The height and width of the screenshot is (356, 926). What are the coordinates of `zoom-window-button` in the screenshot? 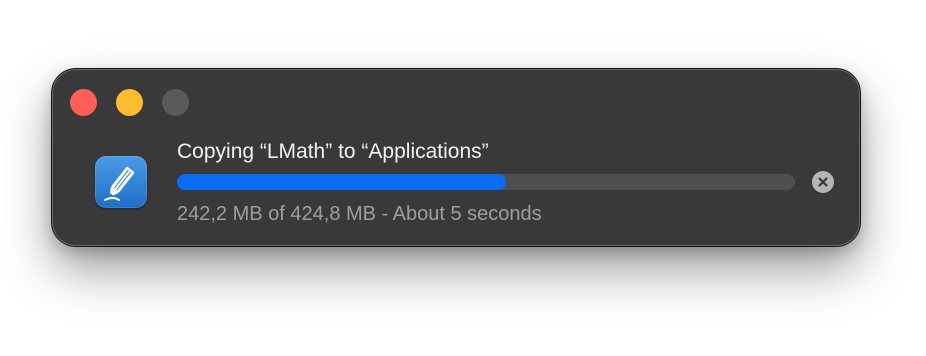 It's located at (175, 102).